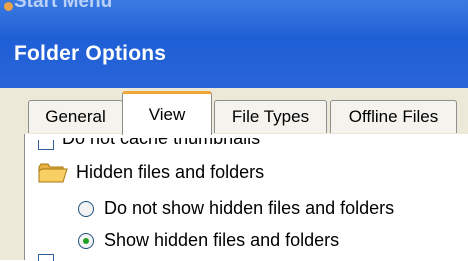  What do you see at coordinates (8, 6) in the screenshot?
I see `start-menu-icon` at bounding box center [8, 6].